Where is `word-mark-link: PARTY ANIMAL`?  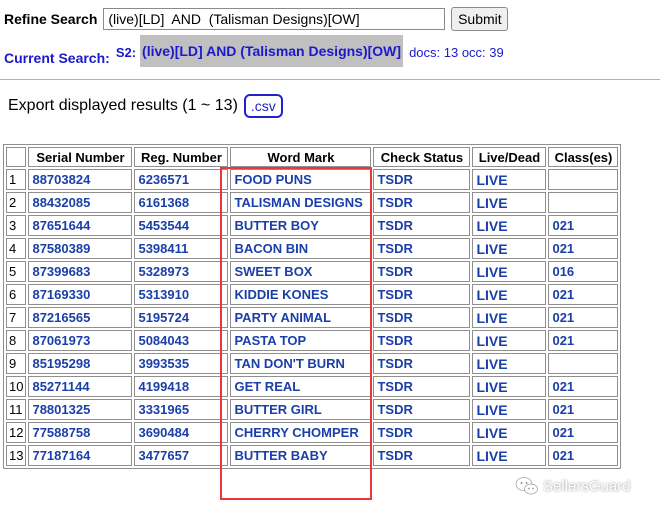 word-mark-link: PARTY ANIMAL is located at coordinates (301, 317).